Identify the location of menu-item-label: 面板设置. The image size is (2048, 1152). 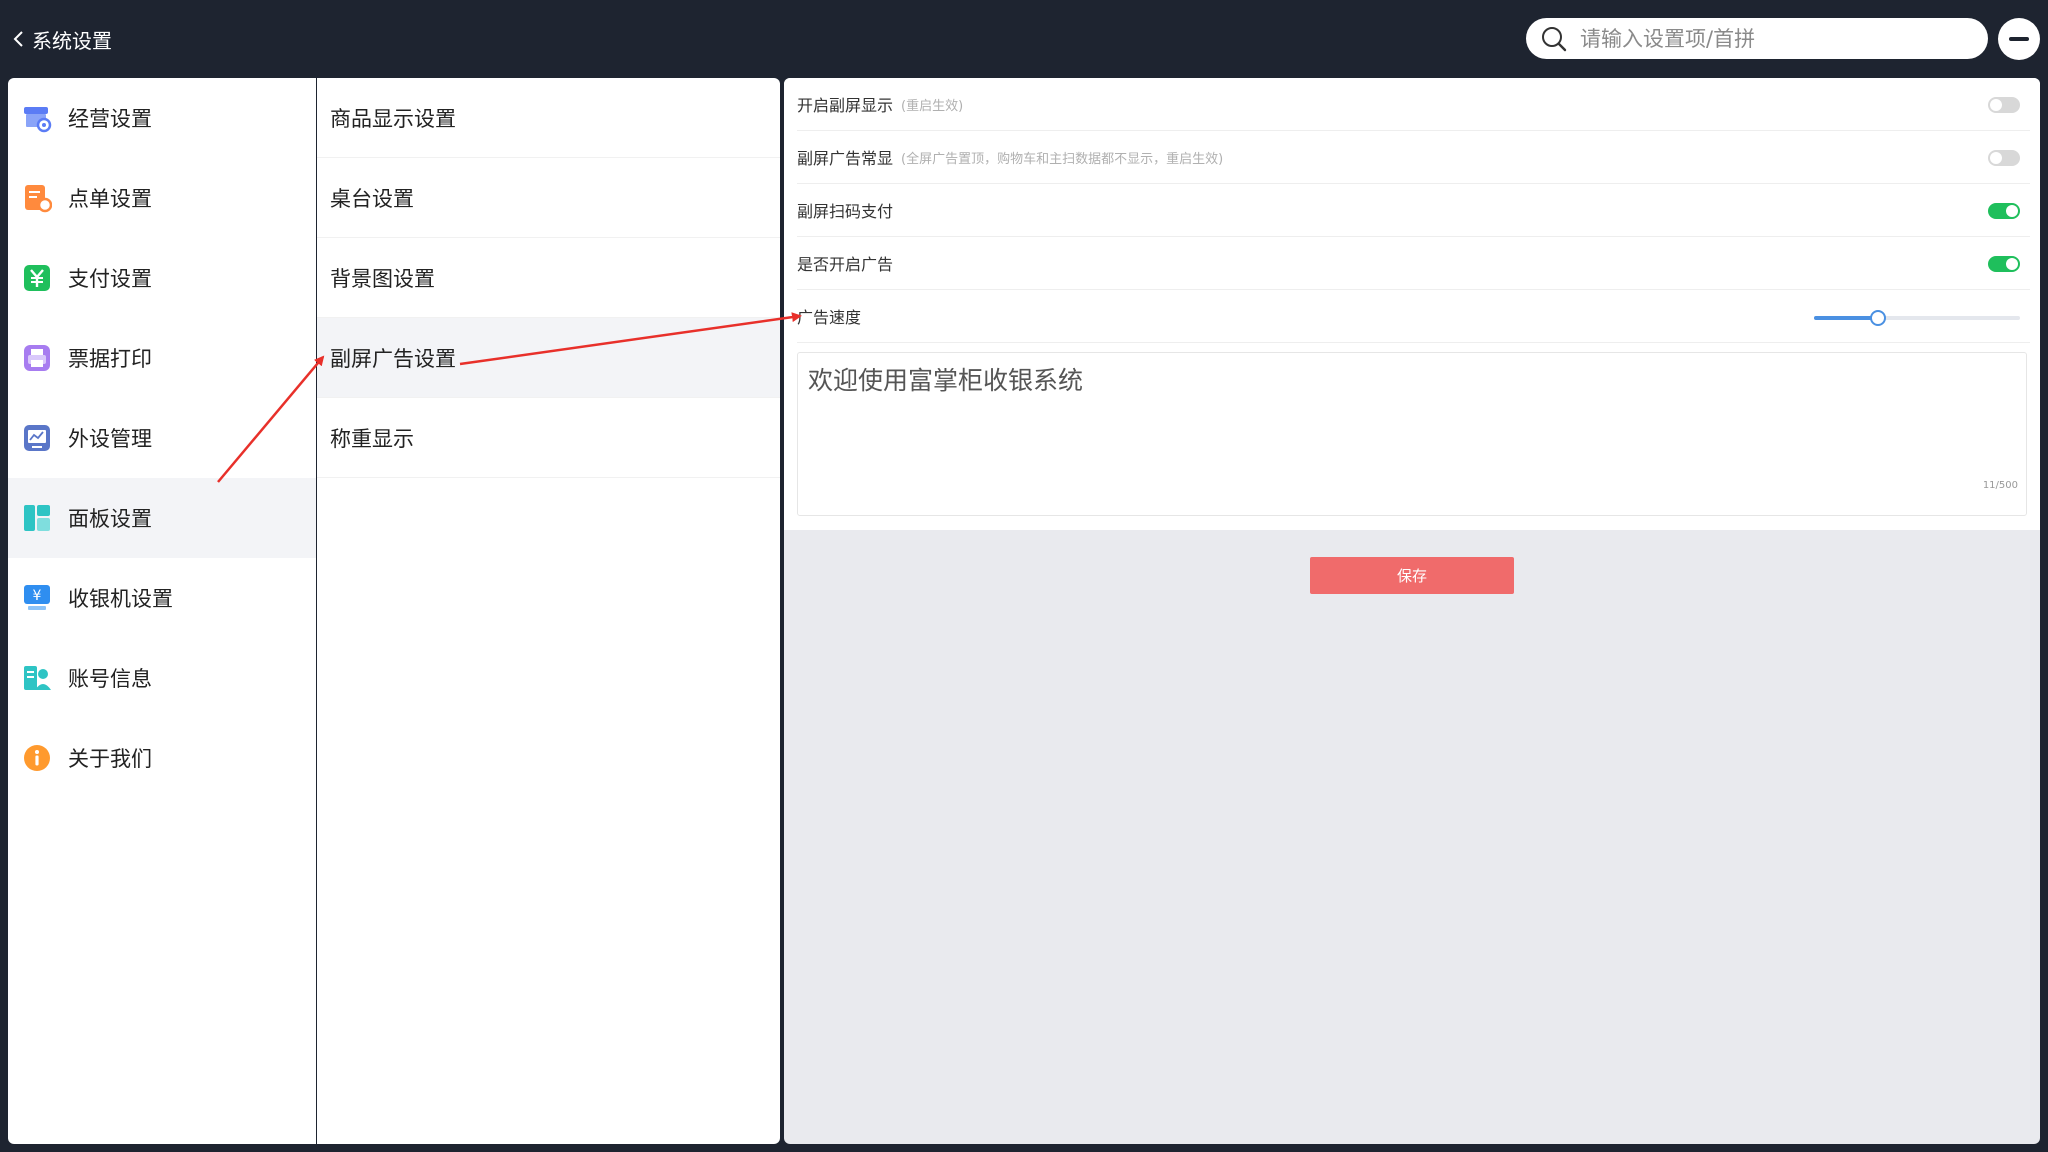
(110, 519).